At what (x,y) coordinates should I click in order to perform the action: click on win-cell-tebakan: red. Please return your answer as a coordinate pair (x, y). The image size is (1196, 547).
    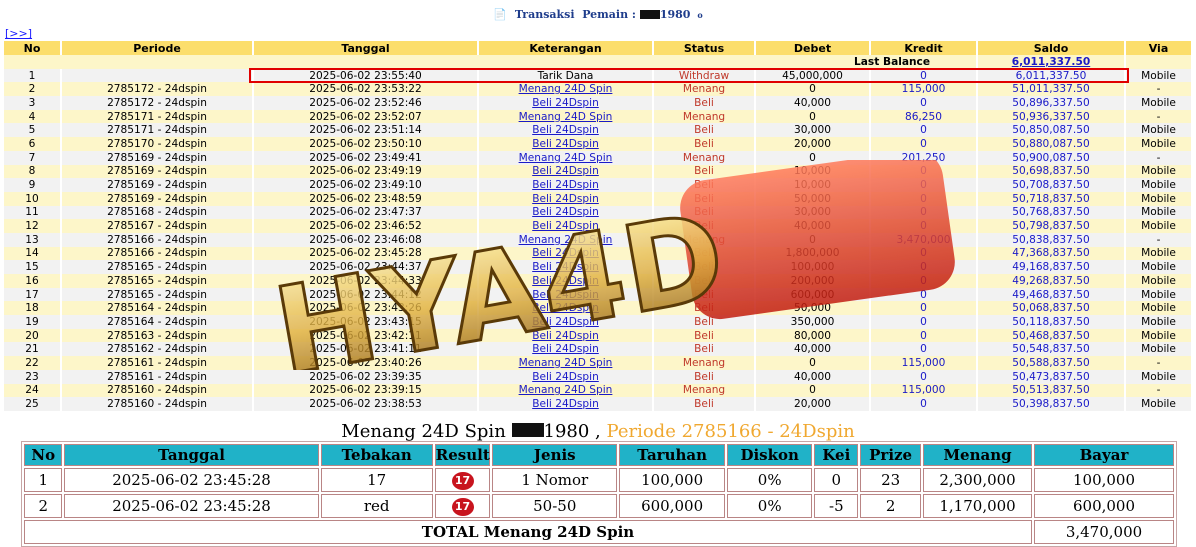
    Looking at the image, I should click on (376, 506).